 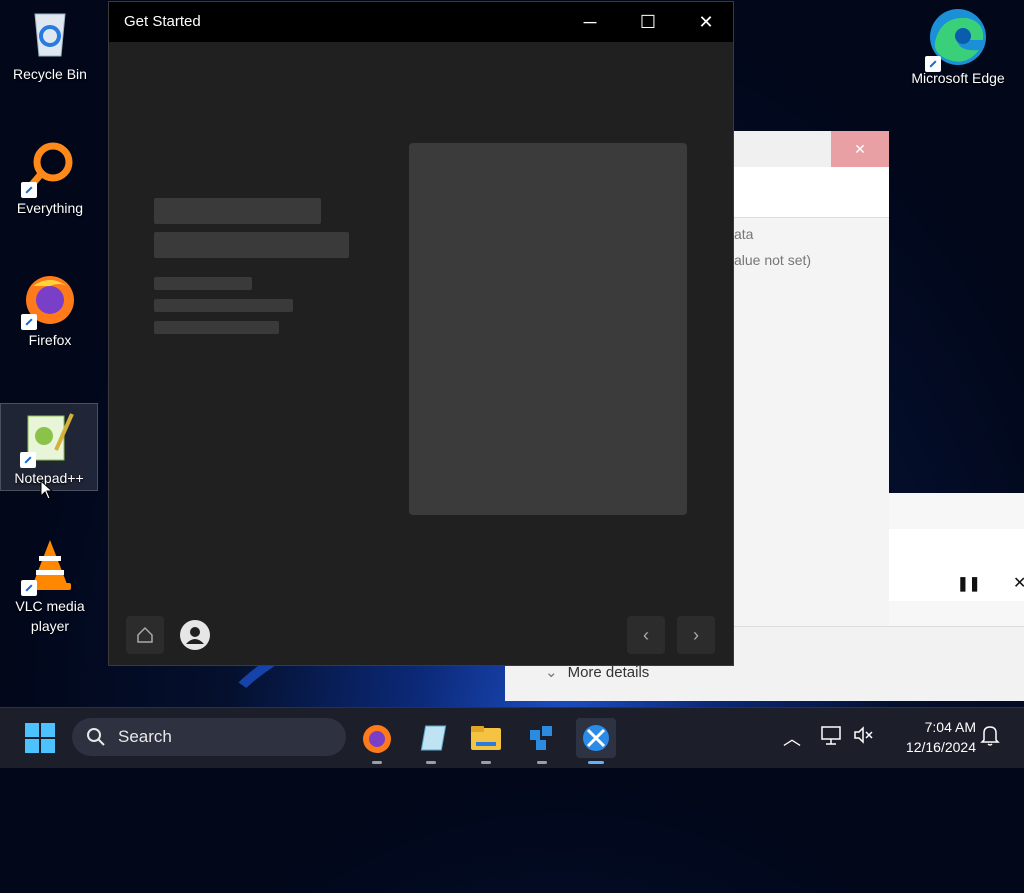 I want to click on everything-search-icon, so click(x=49, y=169).